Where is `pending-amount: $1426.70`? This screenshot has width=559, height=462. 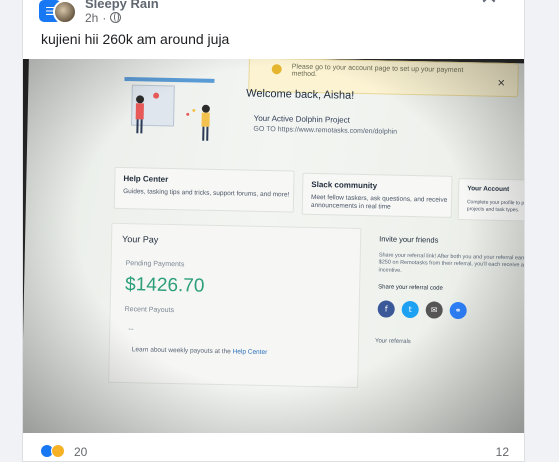
pending-amount: $1426.70 is located at coordinates (164, 285).